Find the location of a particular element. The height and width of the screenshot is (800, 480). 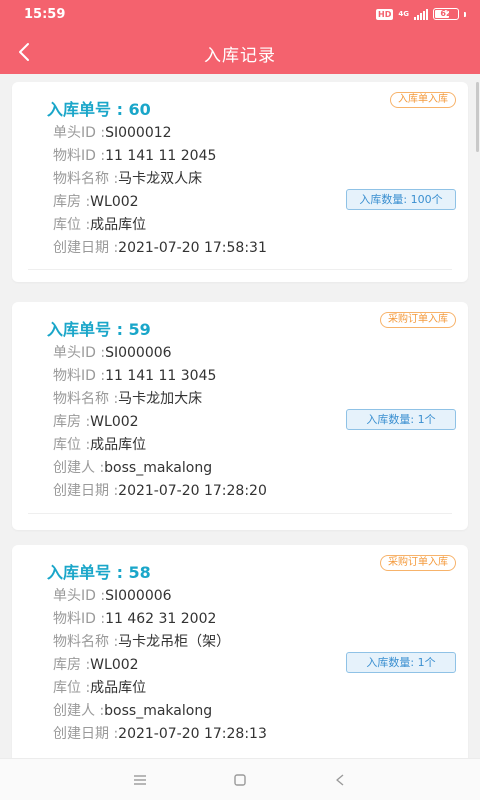

menu-icon is located at coordinates (140, 780).